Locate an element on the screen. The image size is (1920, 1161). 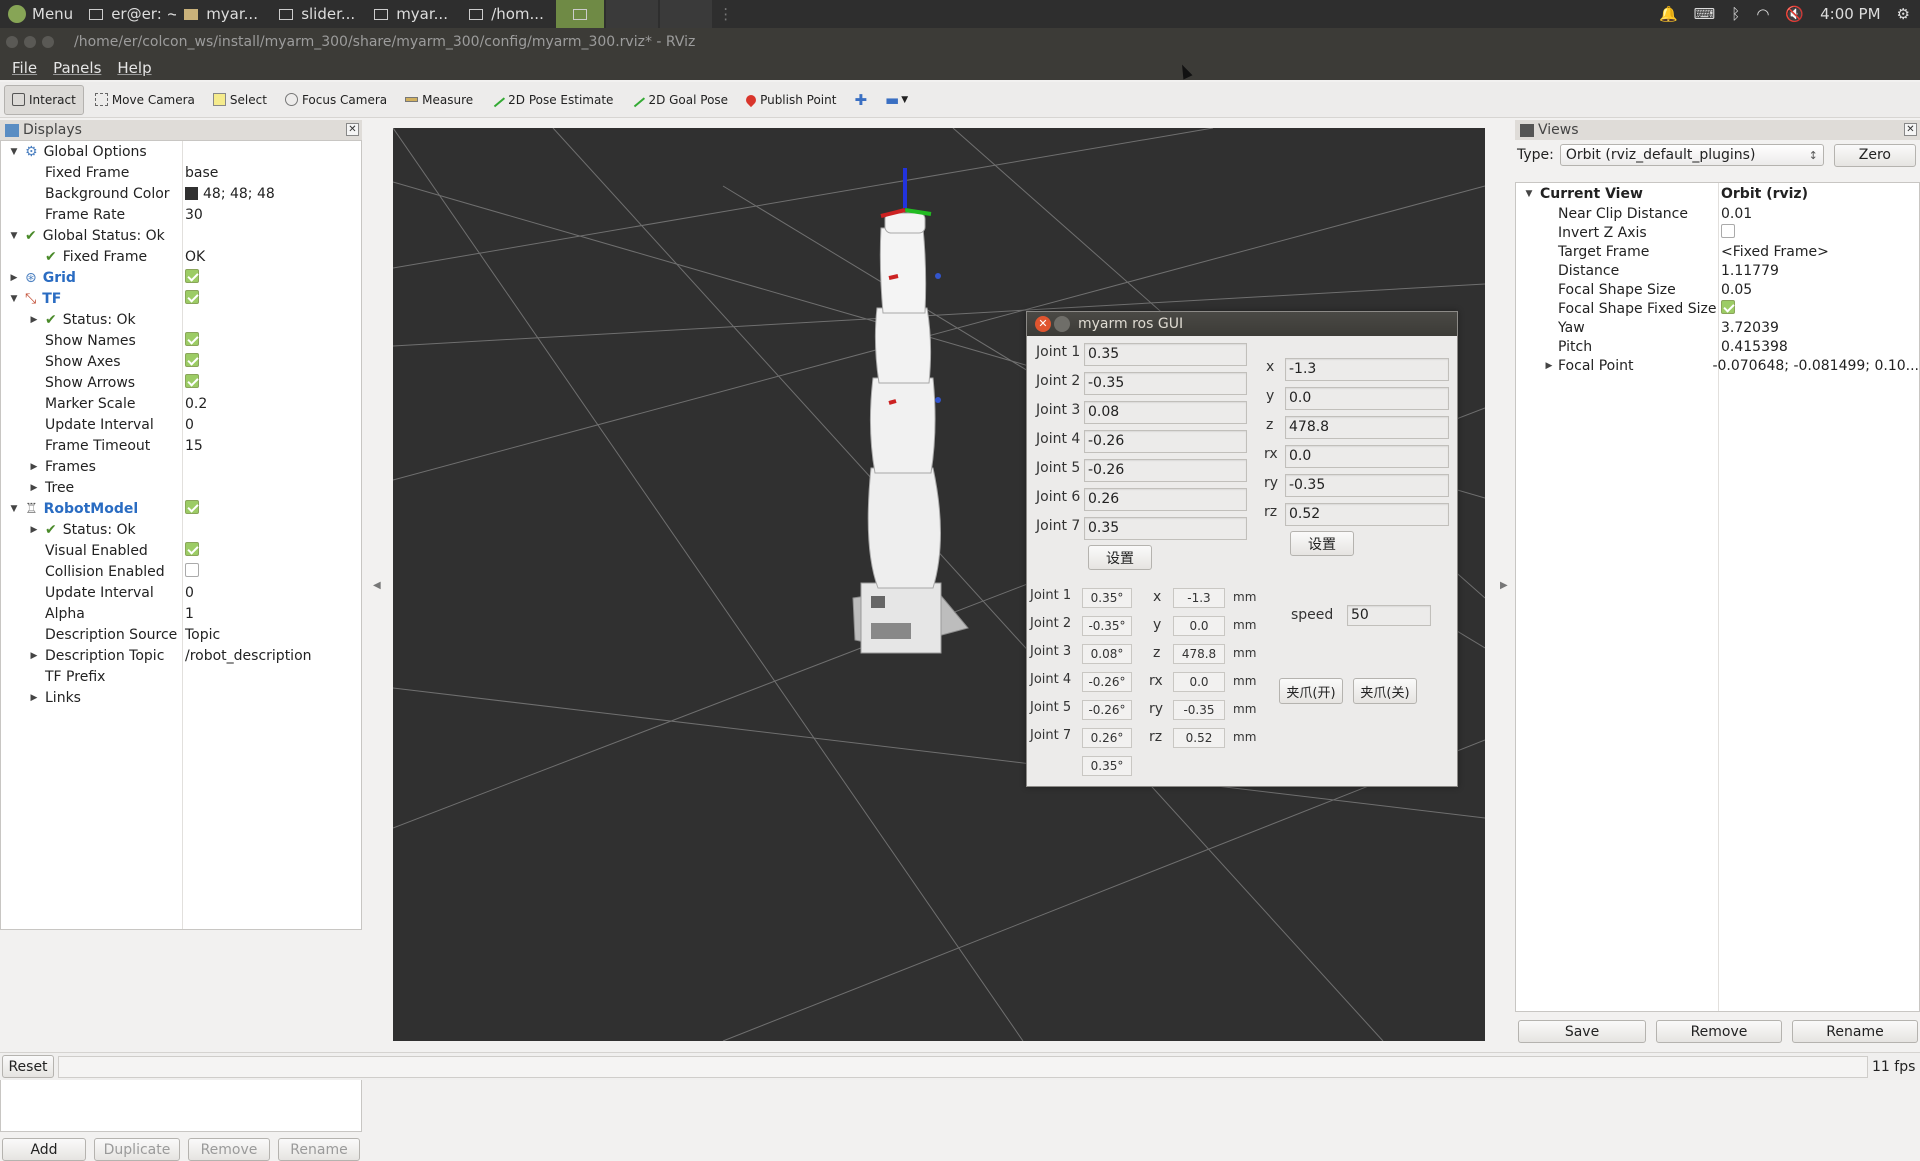
tree-row-grid: ▶ ⊛ Grid is located at coordinates (181, 277).